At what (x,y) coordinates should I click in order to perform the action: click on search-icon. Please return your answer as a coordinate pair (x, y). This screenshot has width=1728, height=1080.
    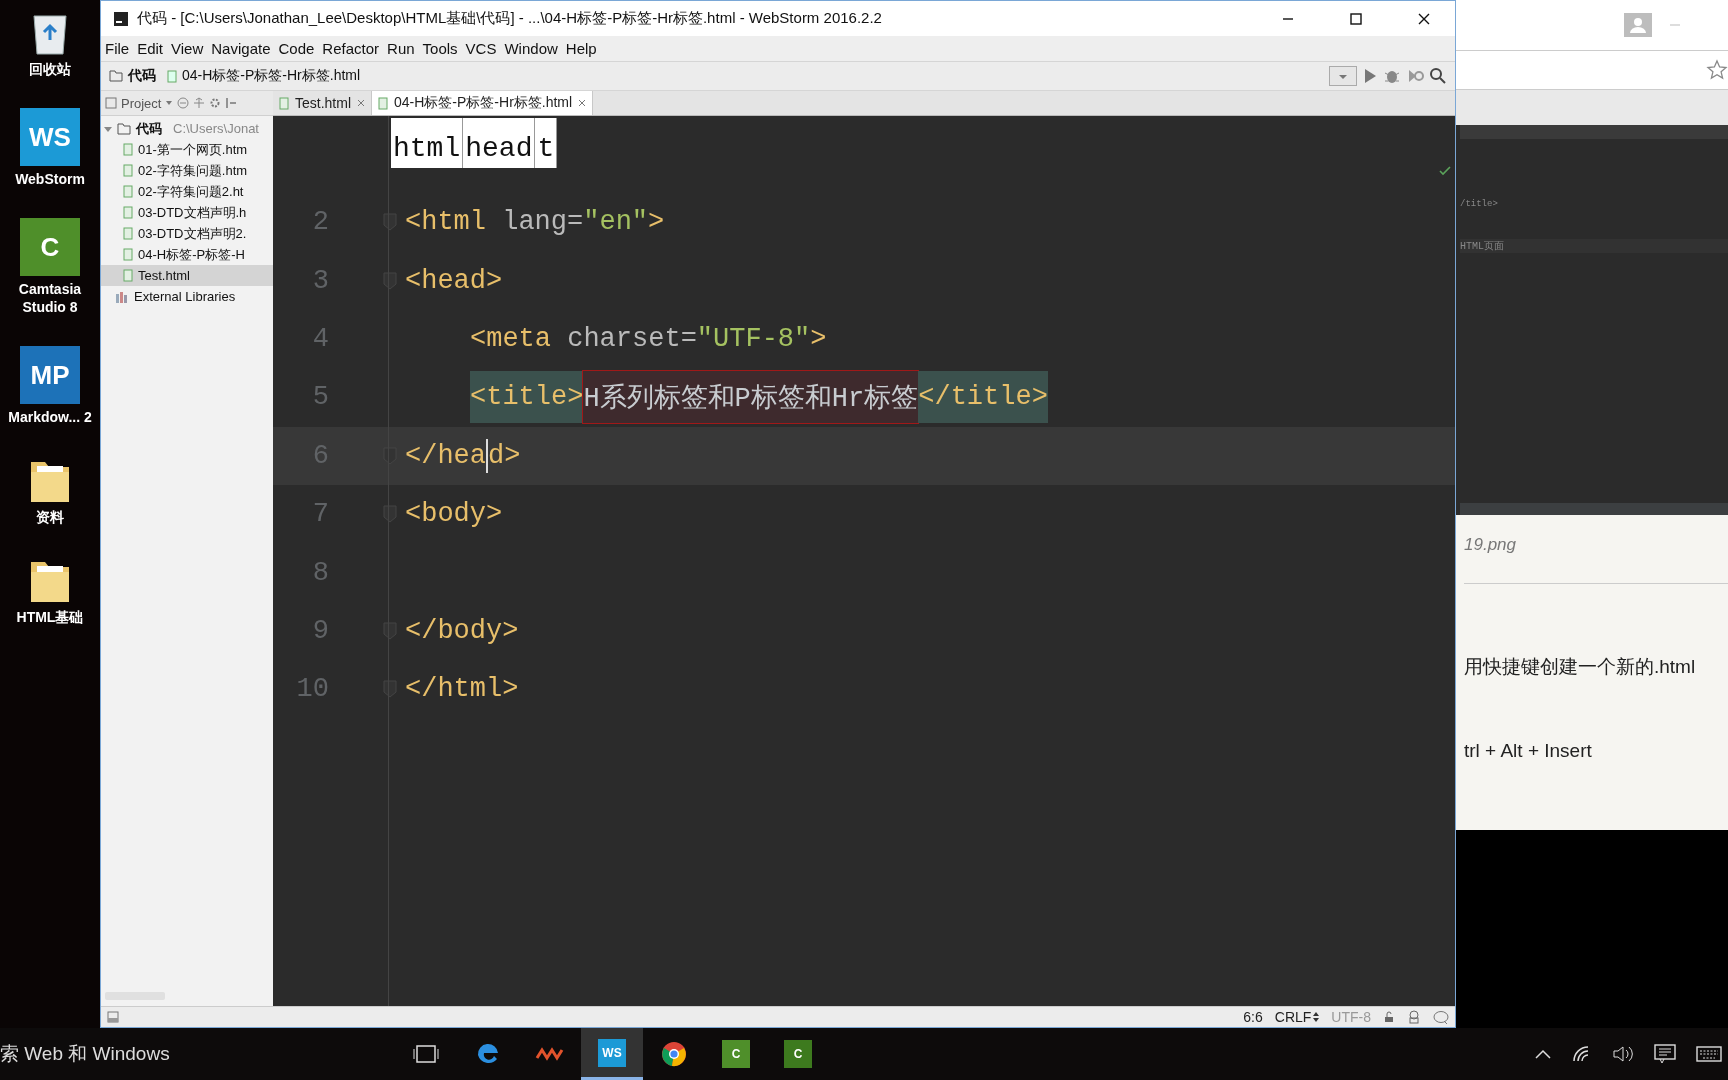
    Looking at the image, I should click on (1438, 76).